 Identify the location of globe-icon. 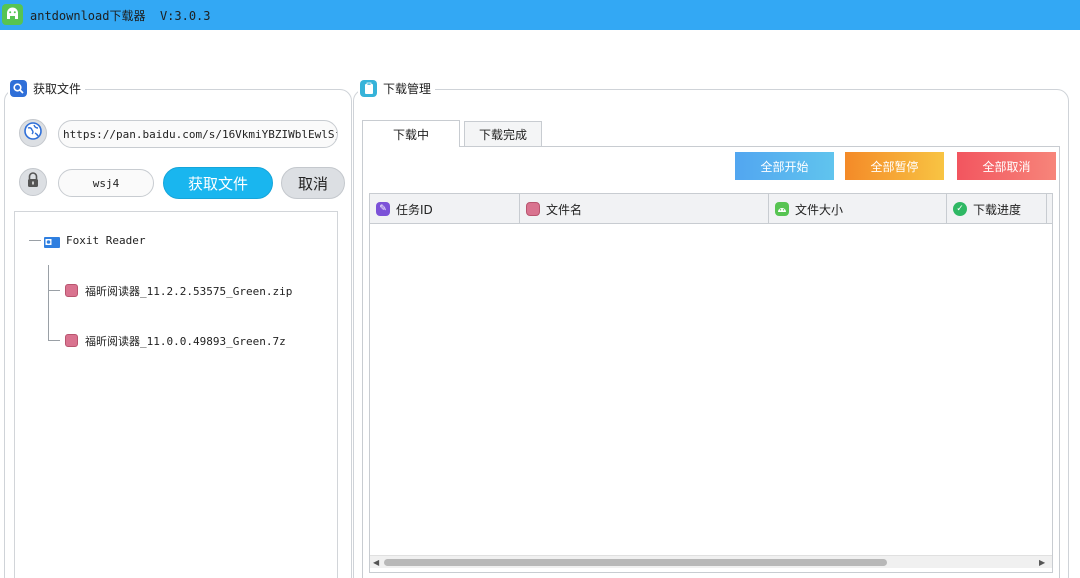
(33, 133).